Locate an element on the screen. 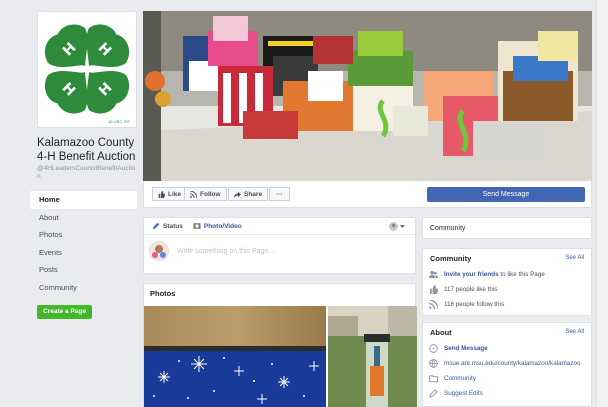  community-see-all-link: See All is located at coordinates (574, 258).